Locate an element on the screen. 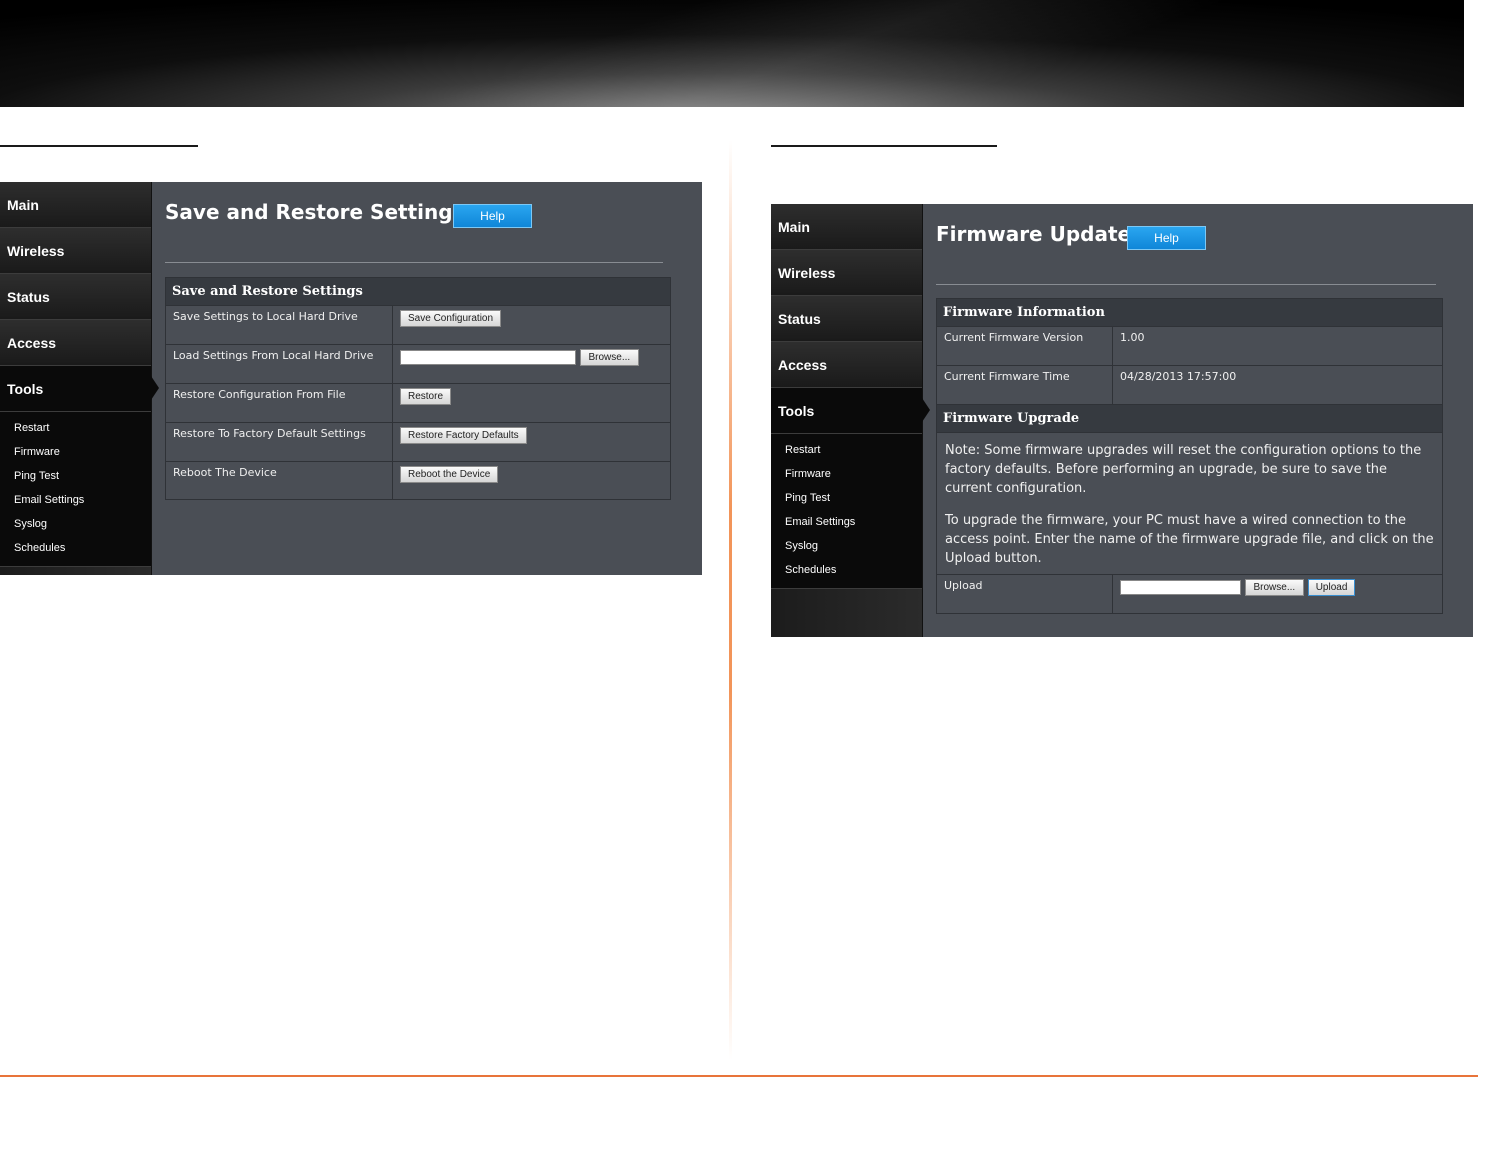 This screenshot has width=1509, height=1167. firmware-file-input is located at coordinates (1180, 587).